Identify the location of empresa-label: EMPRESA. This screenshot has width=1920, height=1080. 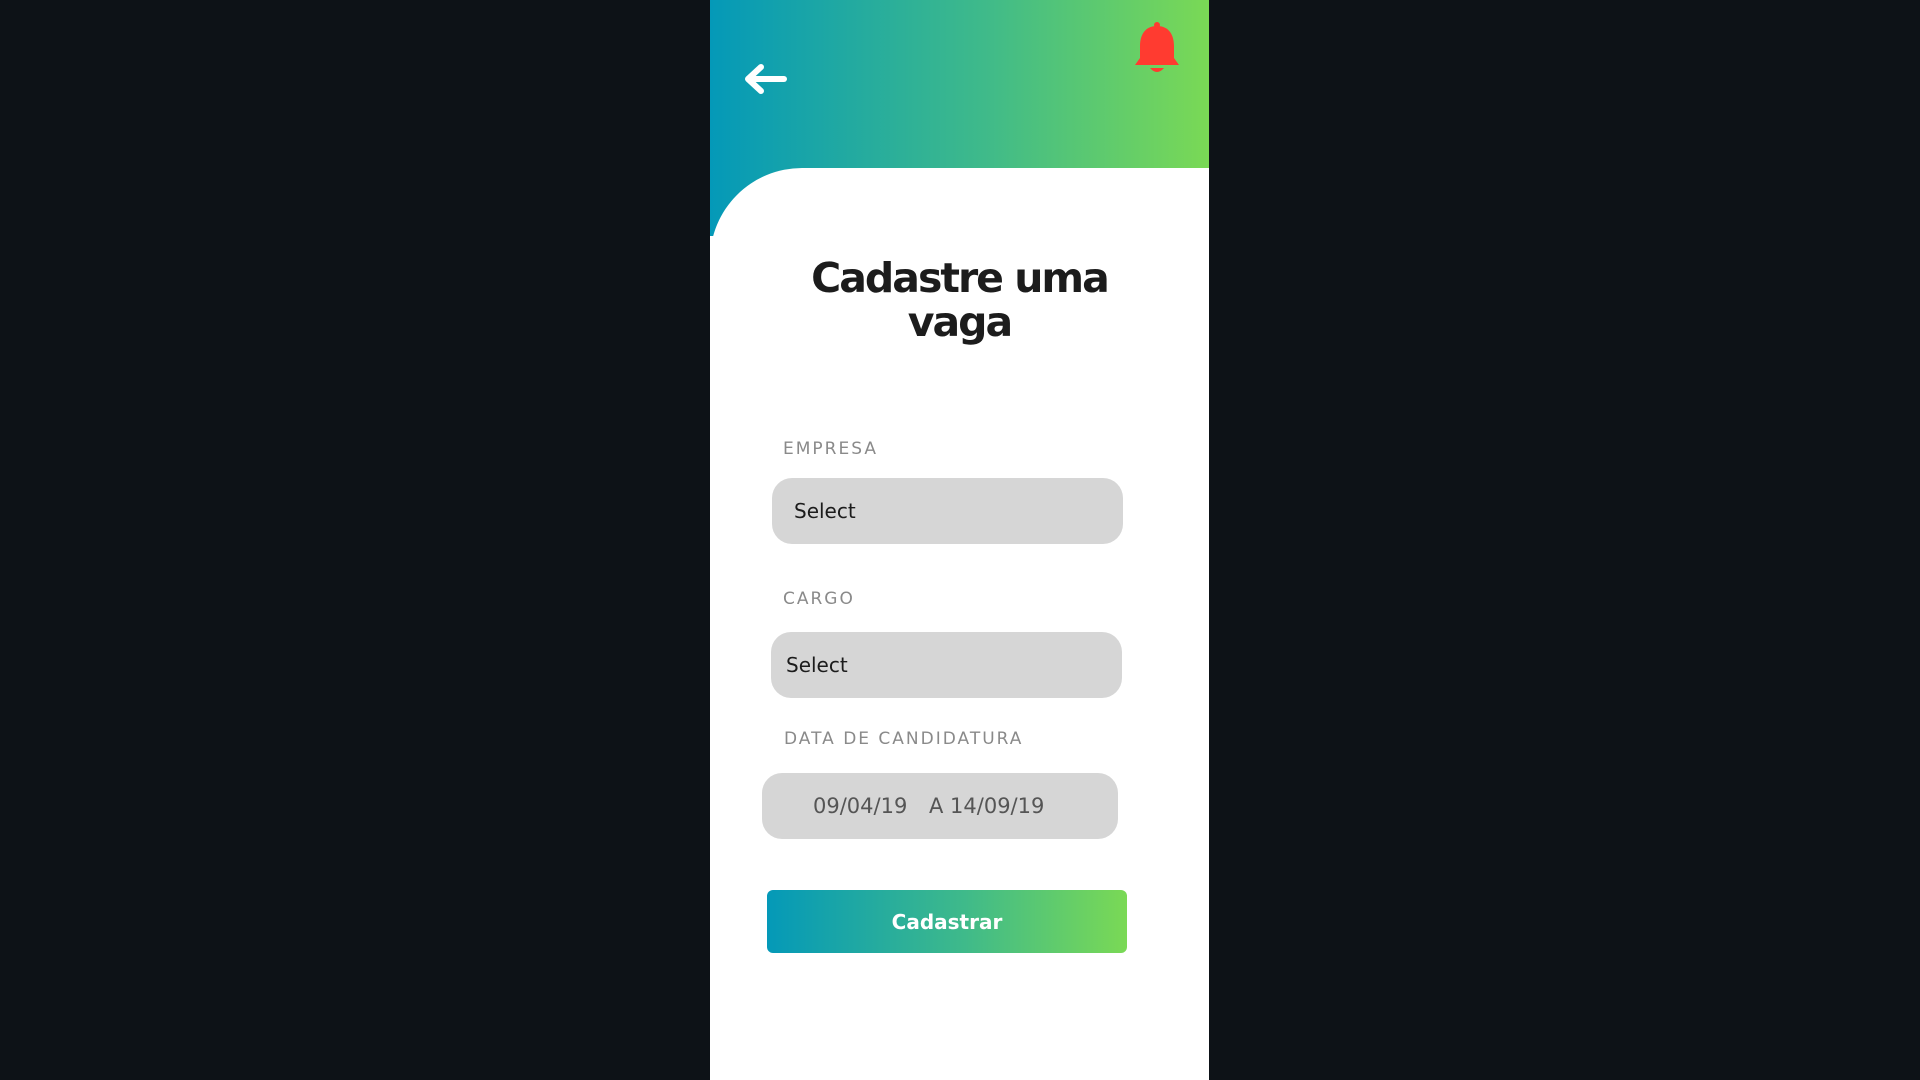
(830, 449).